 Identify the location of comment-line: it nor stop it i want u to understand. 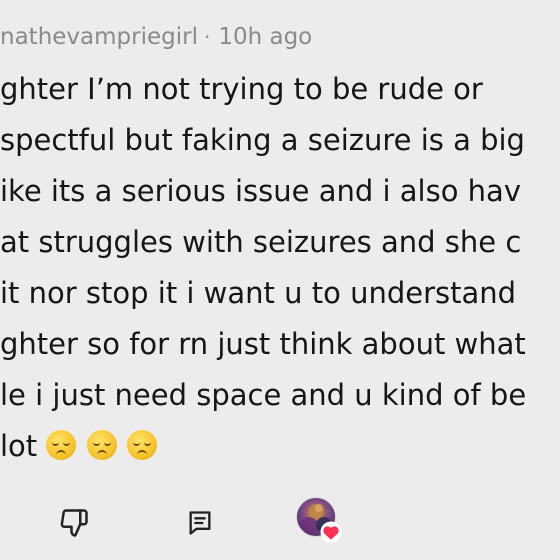
(258, 293).